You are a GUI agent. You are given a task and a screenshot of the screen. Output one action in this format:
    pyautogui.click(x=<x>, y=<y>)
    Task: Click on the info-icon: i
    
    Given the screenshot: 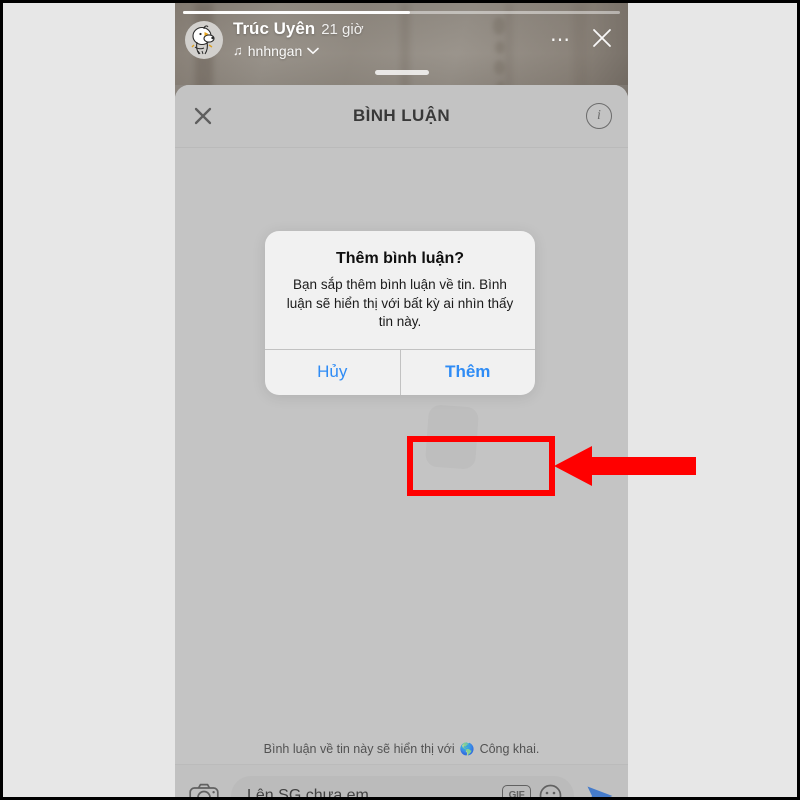 What is the action you would take?
    pyautogui.click(x=599, y=116)
    